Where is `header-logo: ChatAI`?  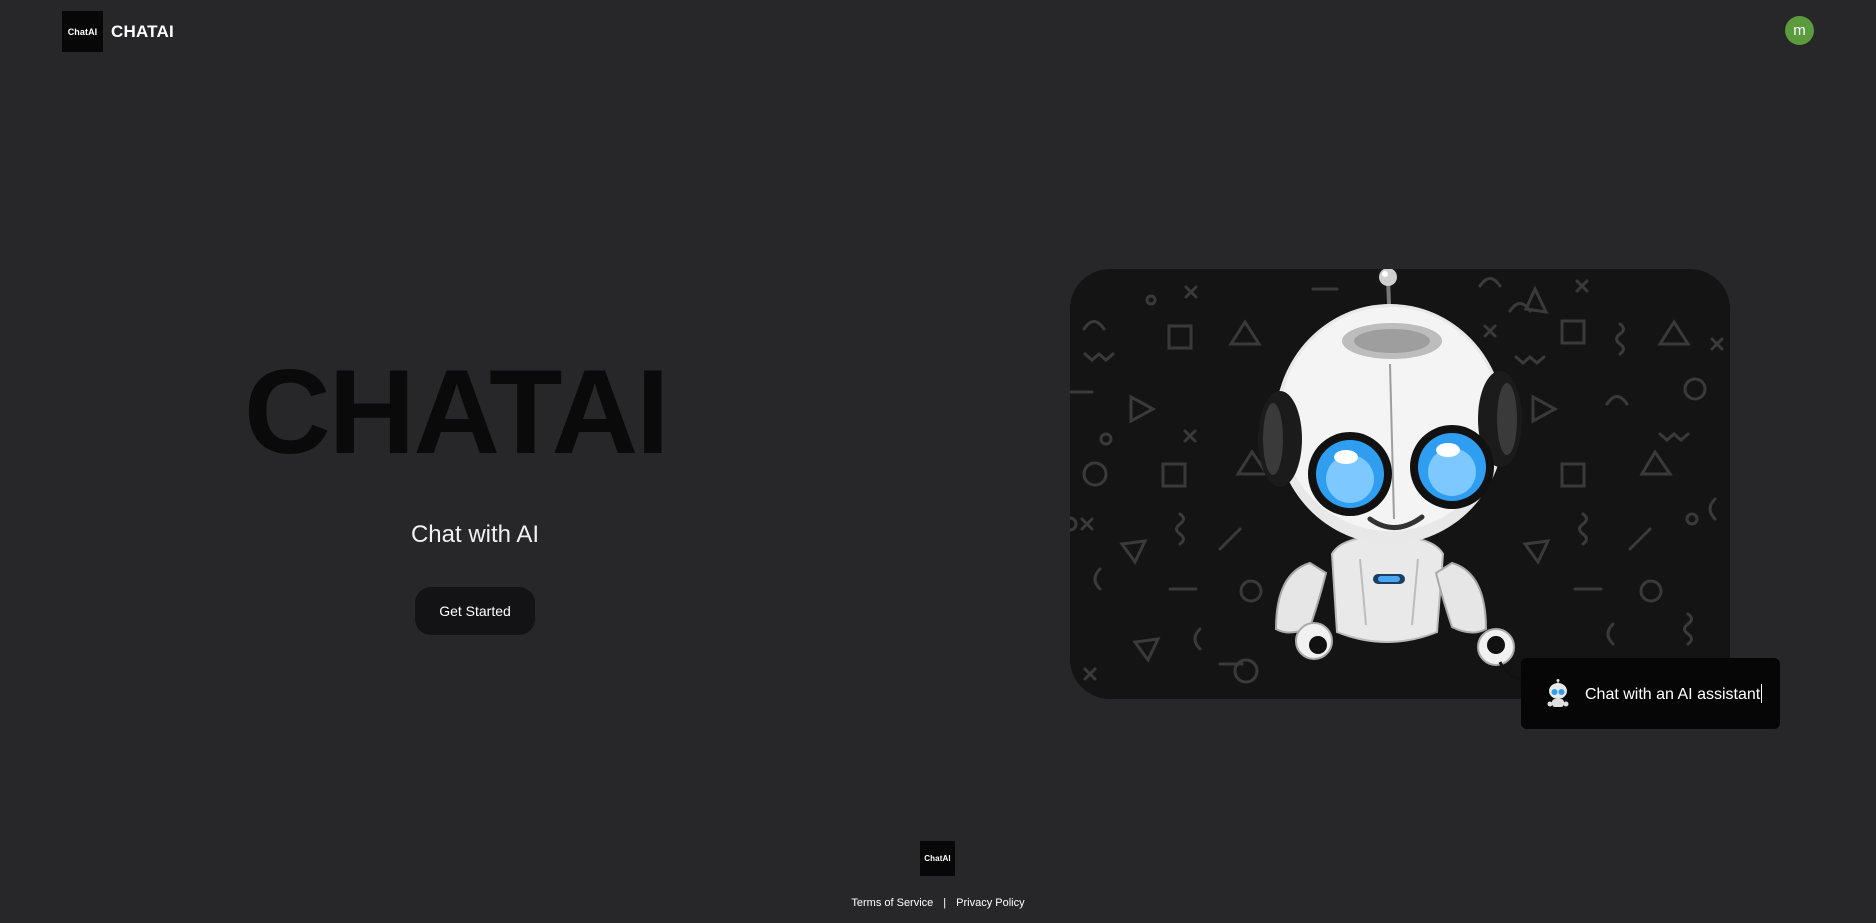 header-logo: ChatAI is located at coordinates (82, 31).